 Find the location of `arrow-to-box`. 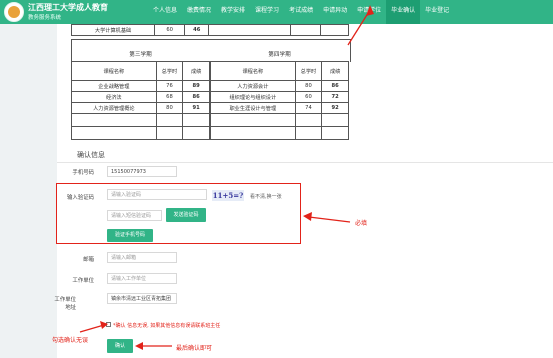

arrow-to-box is located at coordinates (329, 219).